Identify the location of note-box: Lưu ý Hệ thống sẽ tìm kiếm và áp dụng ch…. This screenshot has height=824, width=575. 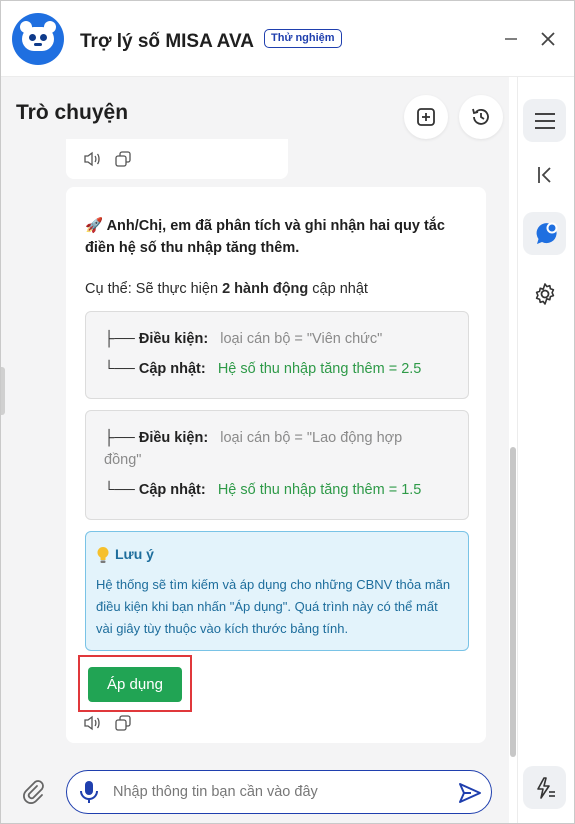
(277, 591).